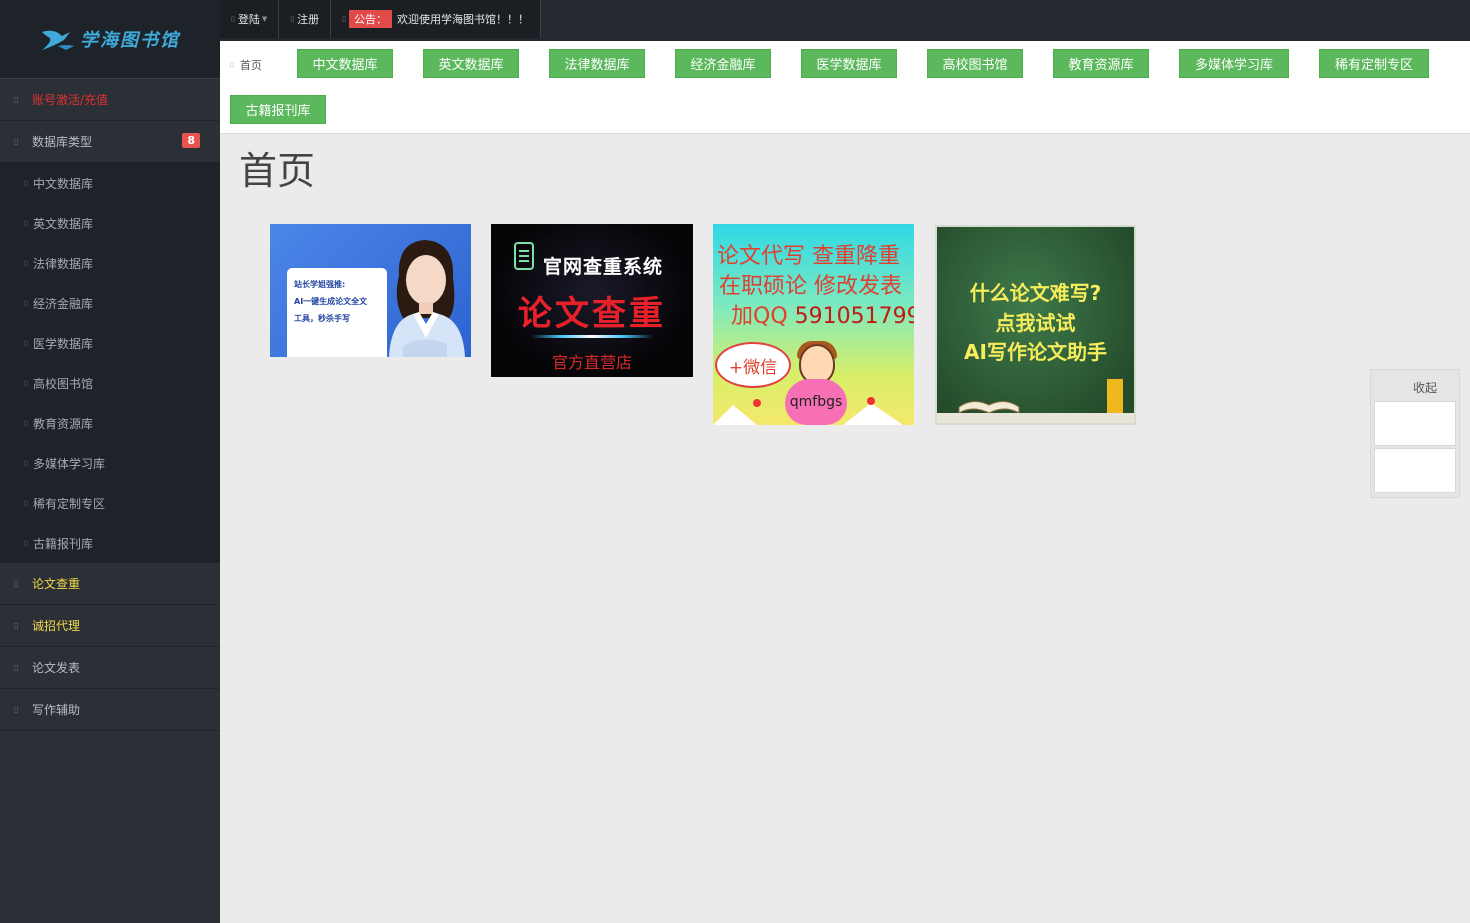 This screenshot has height=923, width=1470. Describe the element at coordinates (110, 263) in the screenshot. I see `submenu-item-law: ▯ 法律数据库` at that location.